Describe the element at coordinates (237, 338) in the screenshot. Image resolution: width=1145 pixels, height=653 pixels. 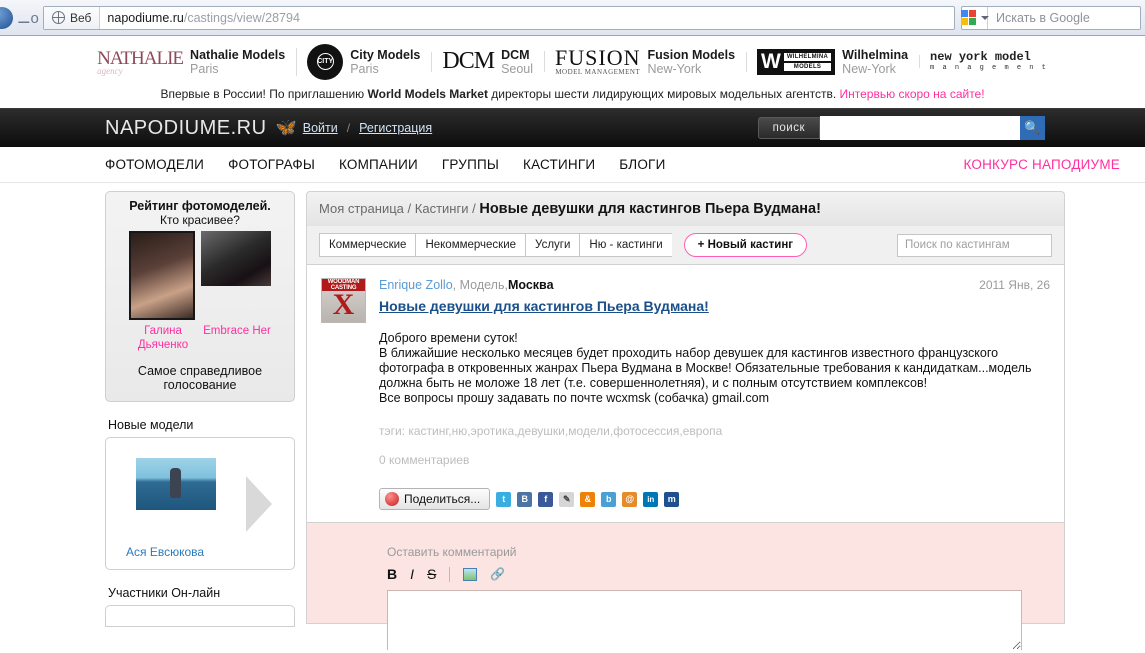
I see `rating-name-right: Embrace Her` at that location.